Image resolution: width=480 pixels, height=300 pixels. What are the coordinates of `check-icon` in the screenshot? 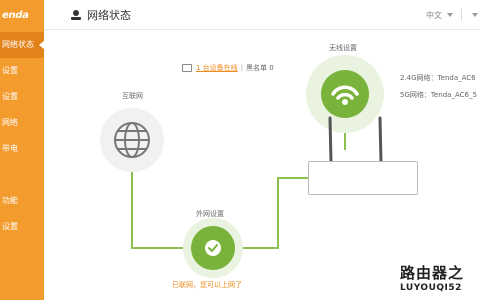 It's located at (213, 248).